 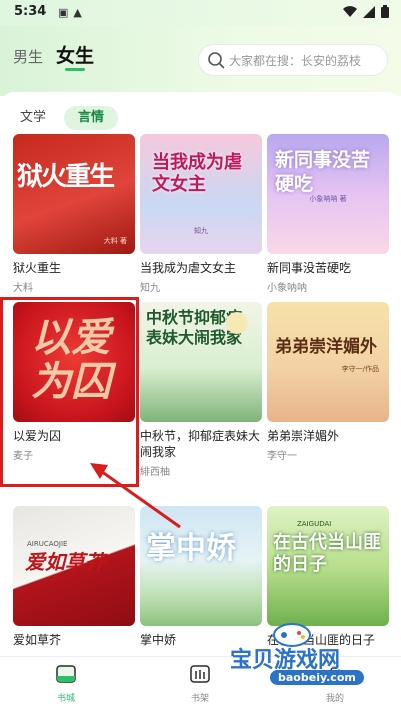 What do you see at coordinates (91, 118) in the screenshot?
I see `sub-tab-romance: 言情` at bounding box center [91, 118].